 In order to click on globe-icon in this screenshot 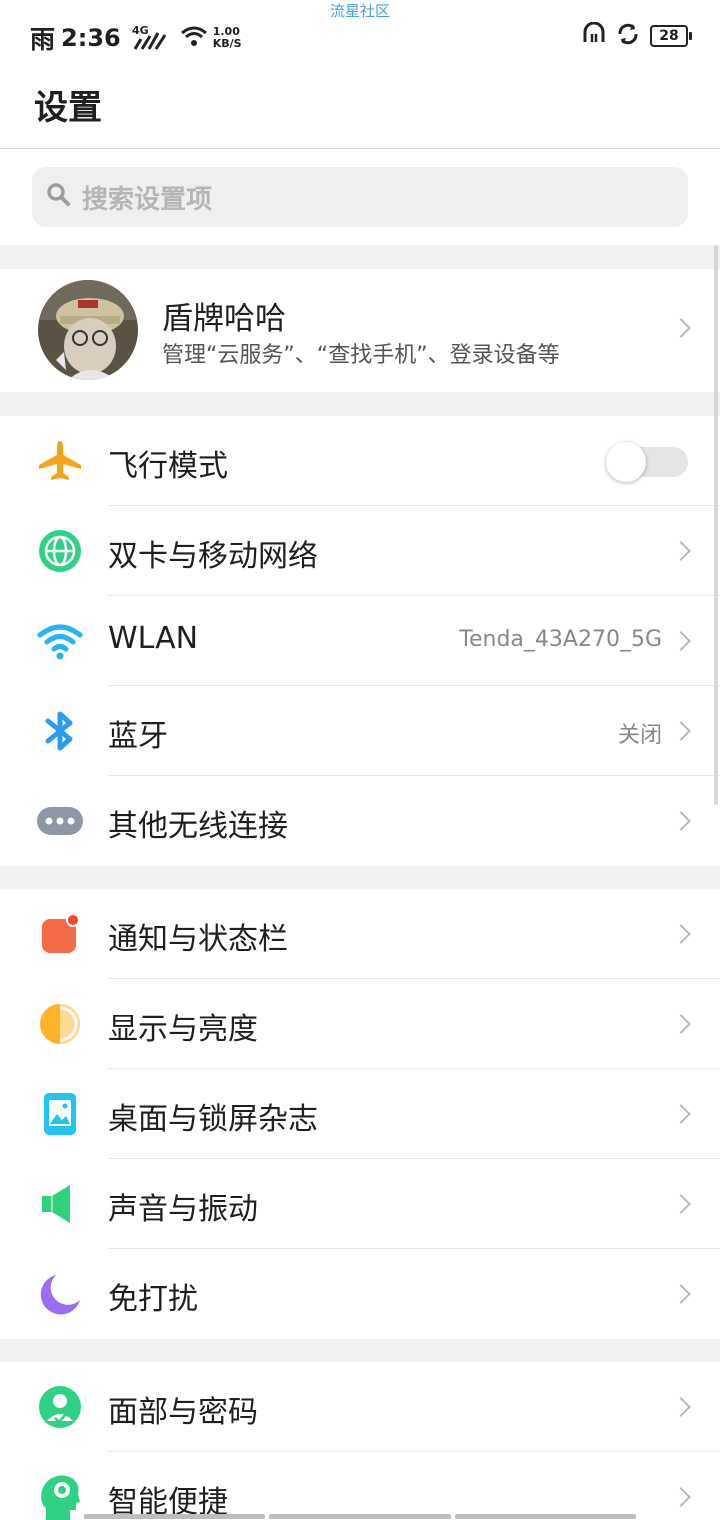, I will do `click(60, 551)`.